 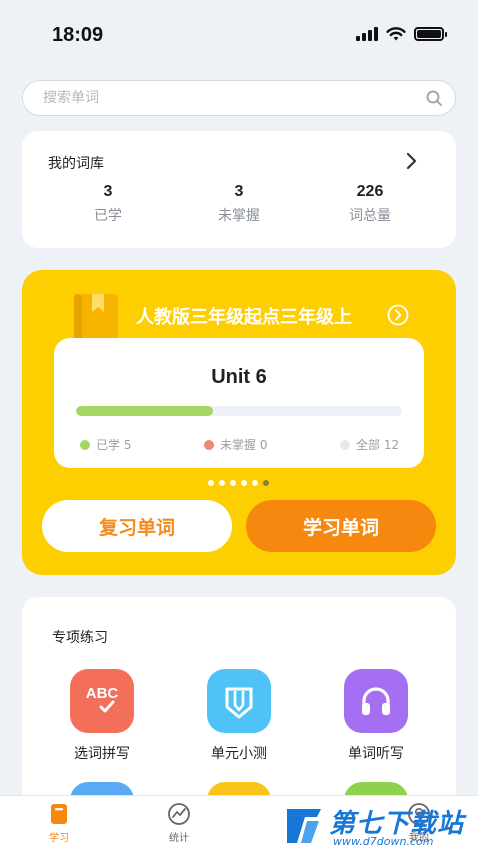 What do you see at coordinates (370, 216) in the screenshot?
I see `stat-label: 词总量` at bounding box center [370, 216].